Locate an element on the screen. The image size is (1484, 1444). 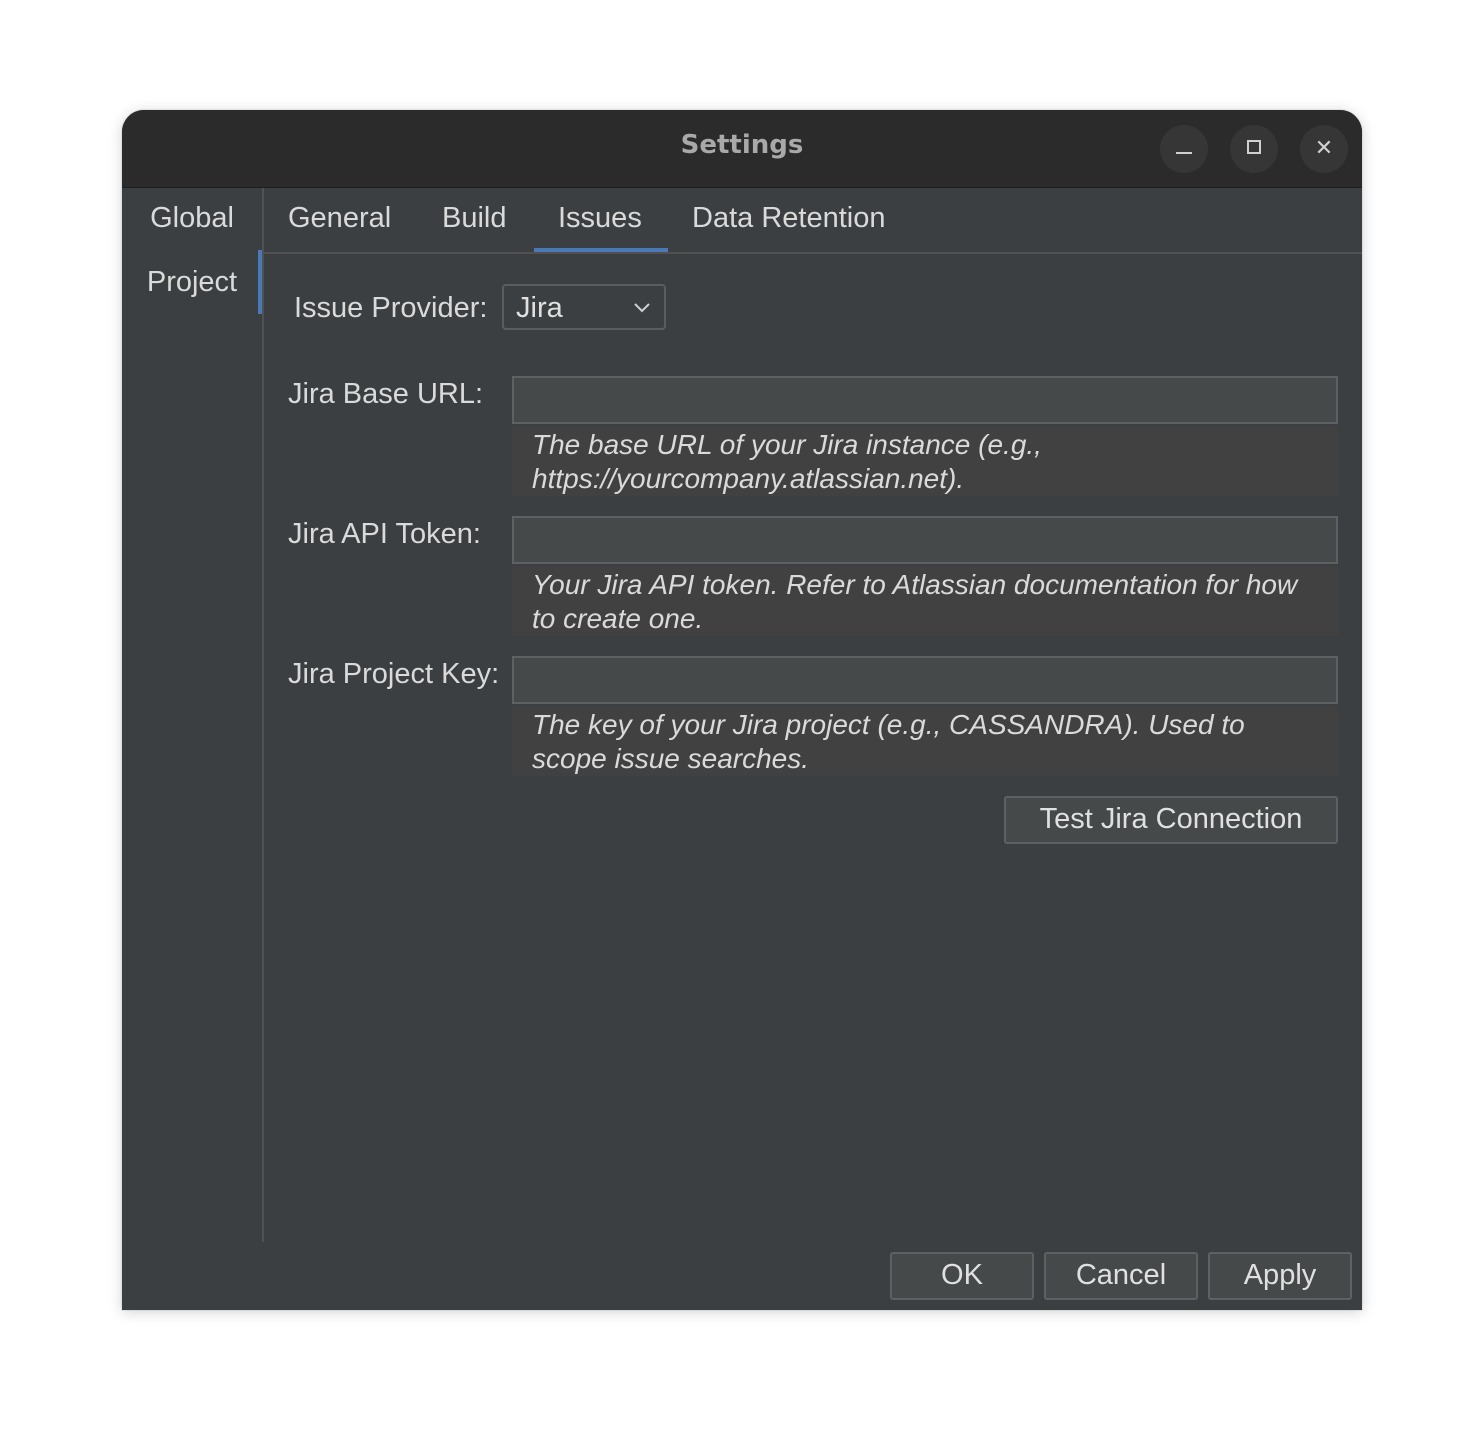
minimize-button is located at coordinates (1184, 149).